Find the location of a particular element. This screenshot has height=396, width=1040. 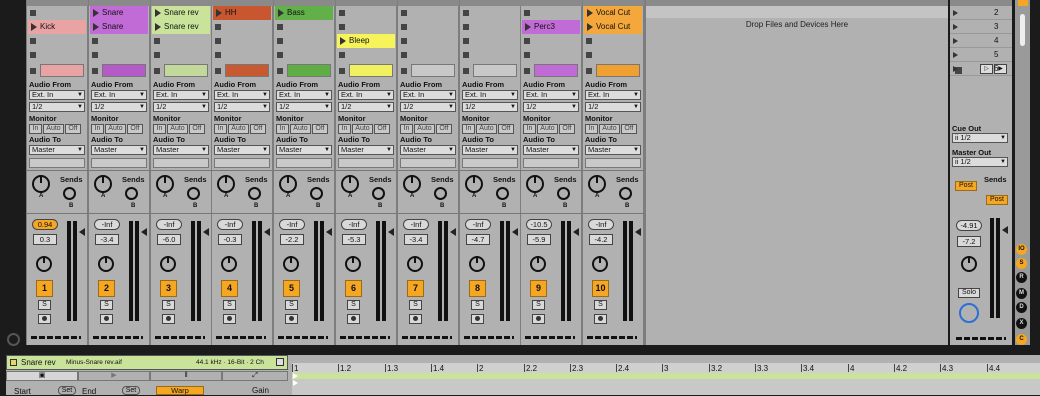

pan-value: -2.2 is located at coordinates (292, 239).